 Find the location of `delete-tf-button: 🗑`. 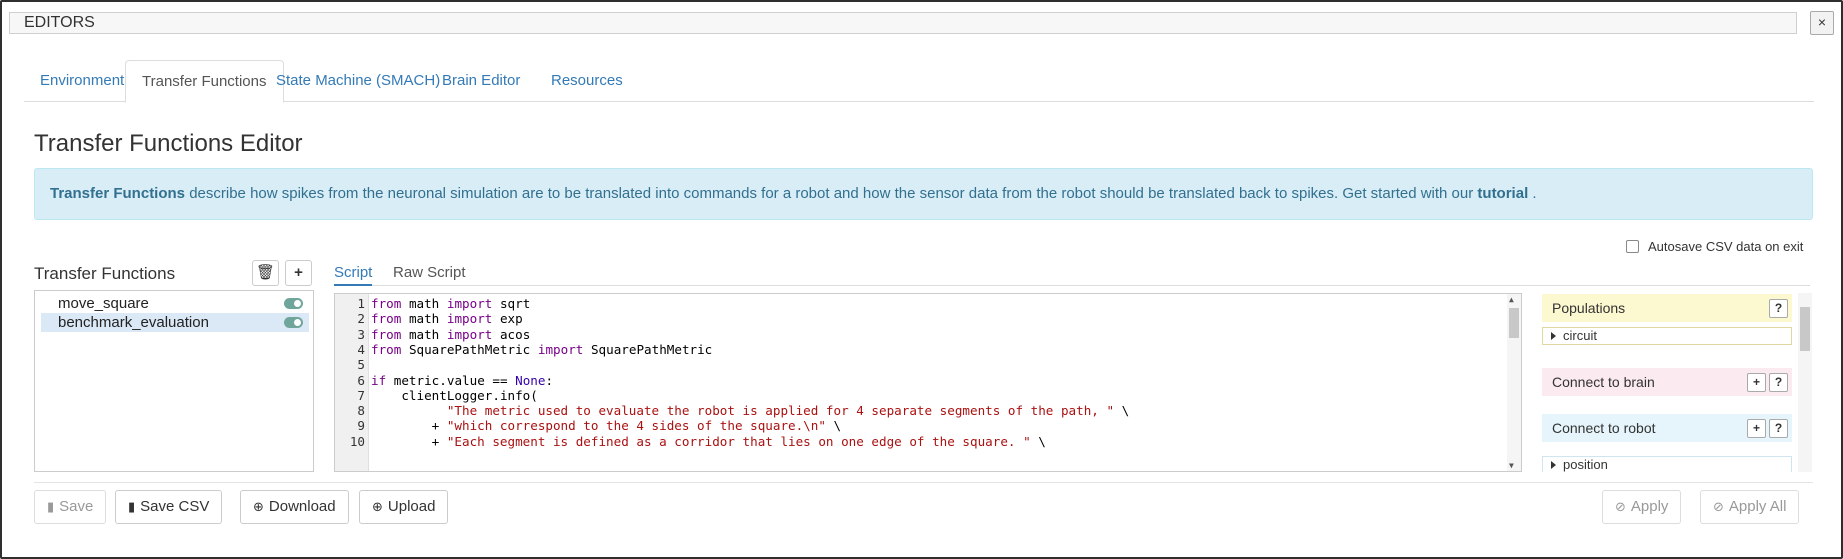

delete-tf-button: 🗑 is located at coordinates (265, 273).